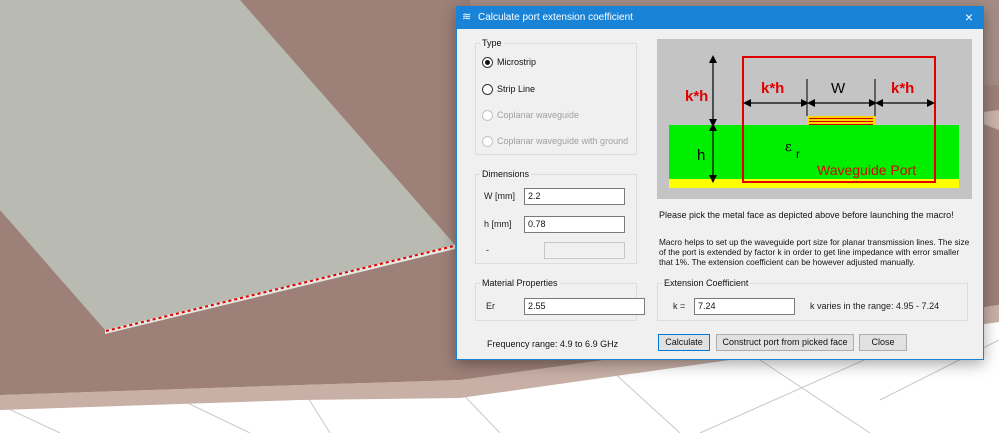  I want to click on radio-coplanar-indicator, so click(487, 115).